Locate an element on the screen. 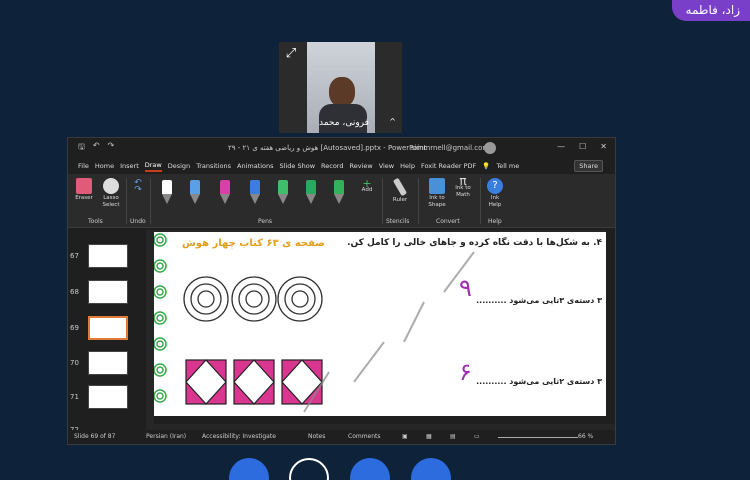 Image resolution: width=750 pixels, height=480 pixels. thumb-number: 68 is located at coordinates (74, 292).